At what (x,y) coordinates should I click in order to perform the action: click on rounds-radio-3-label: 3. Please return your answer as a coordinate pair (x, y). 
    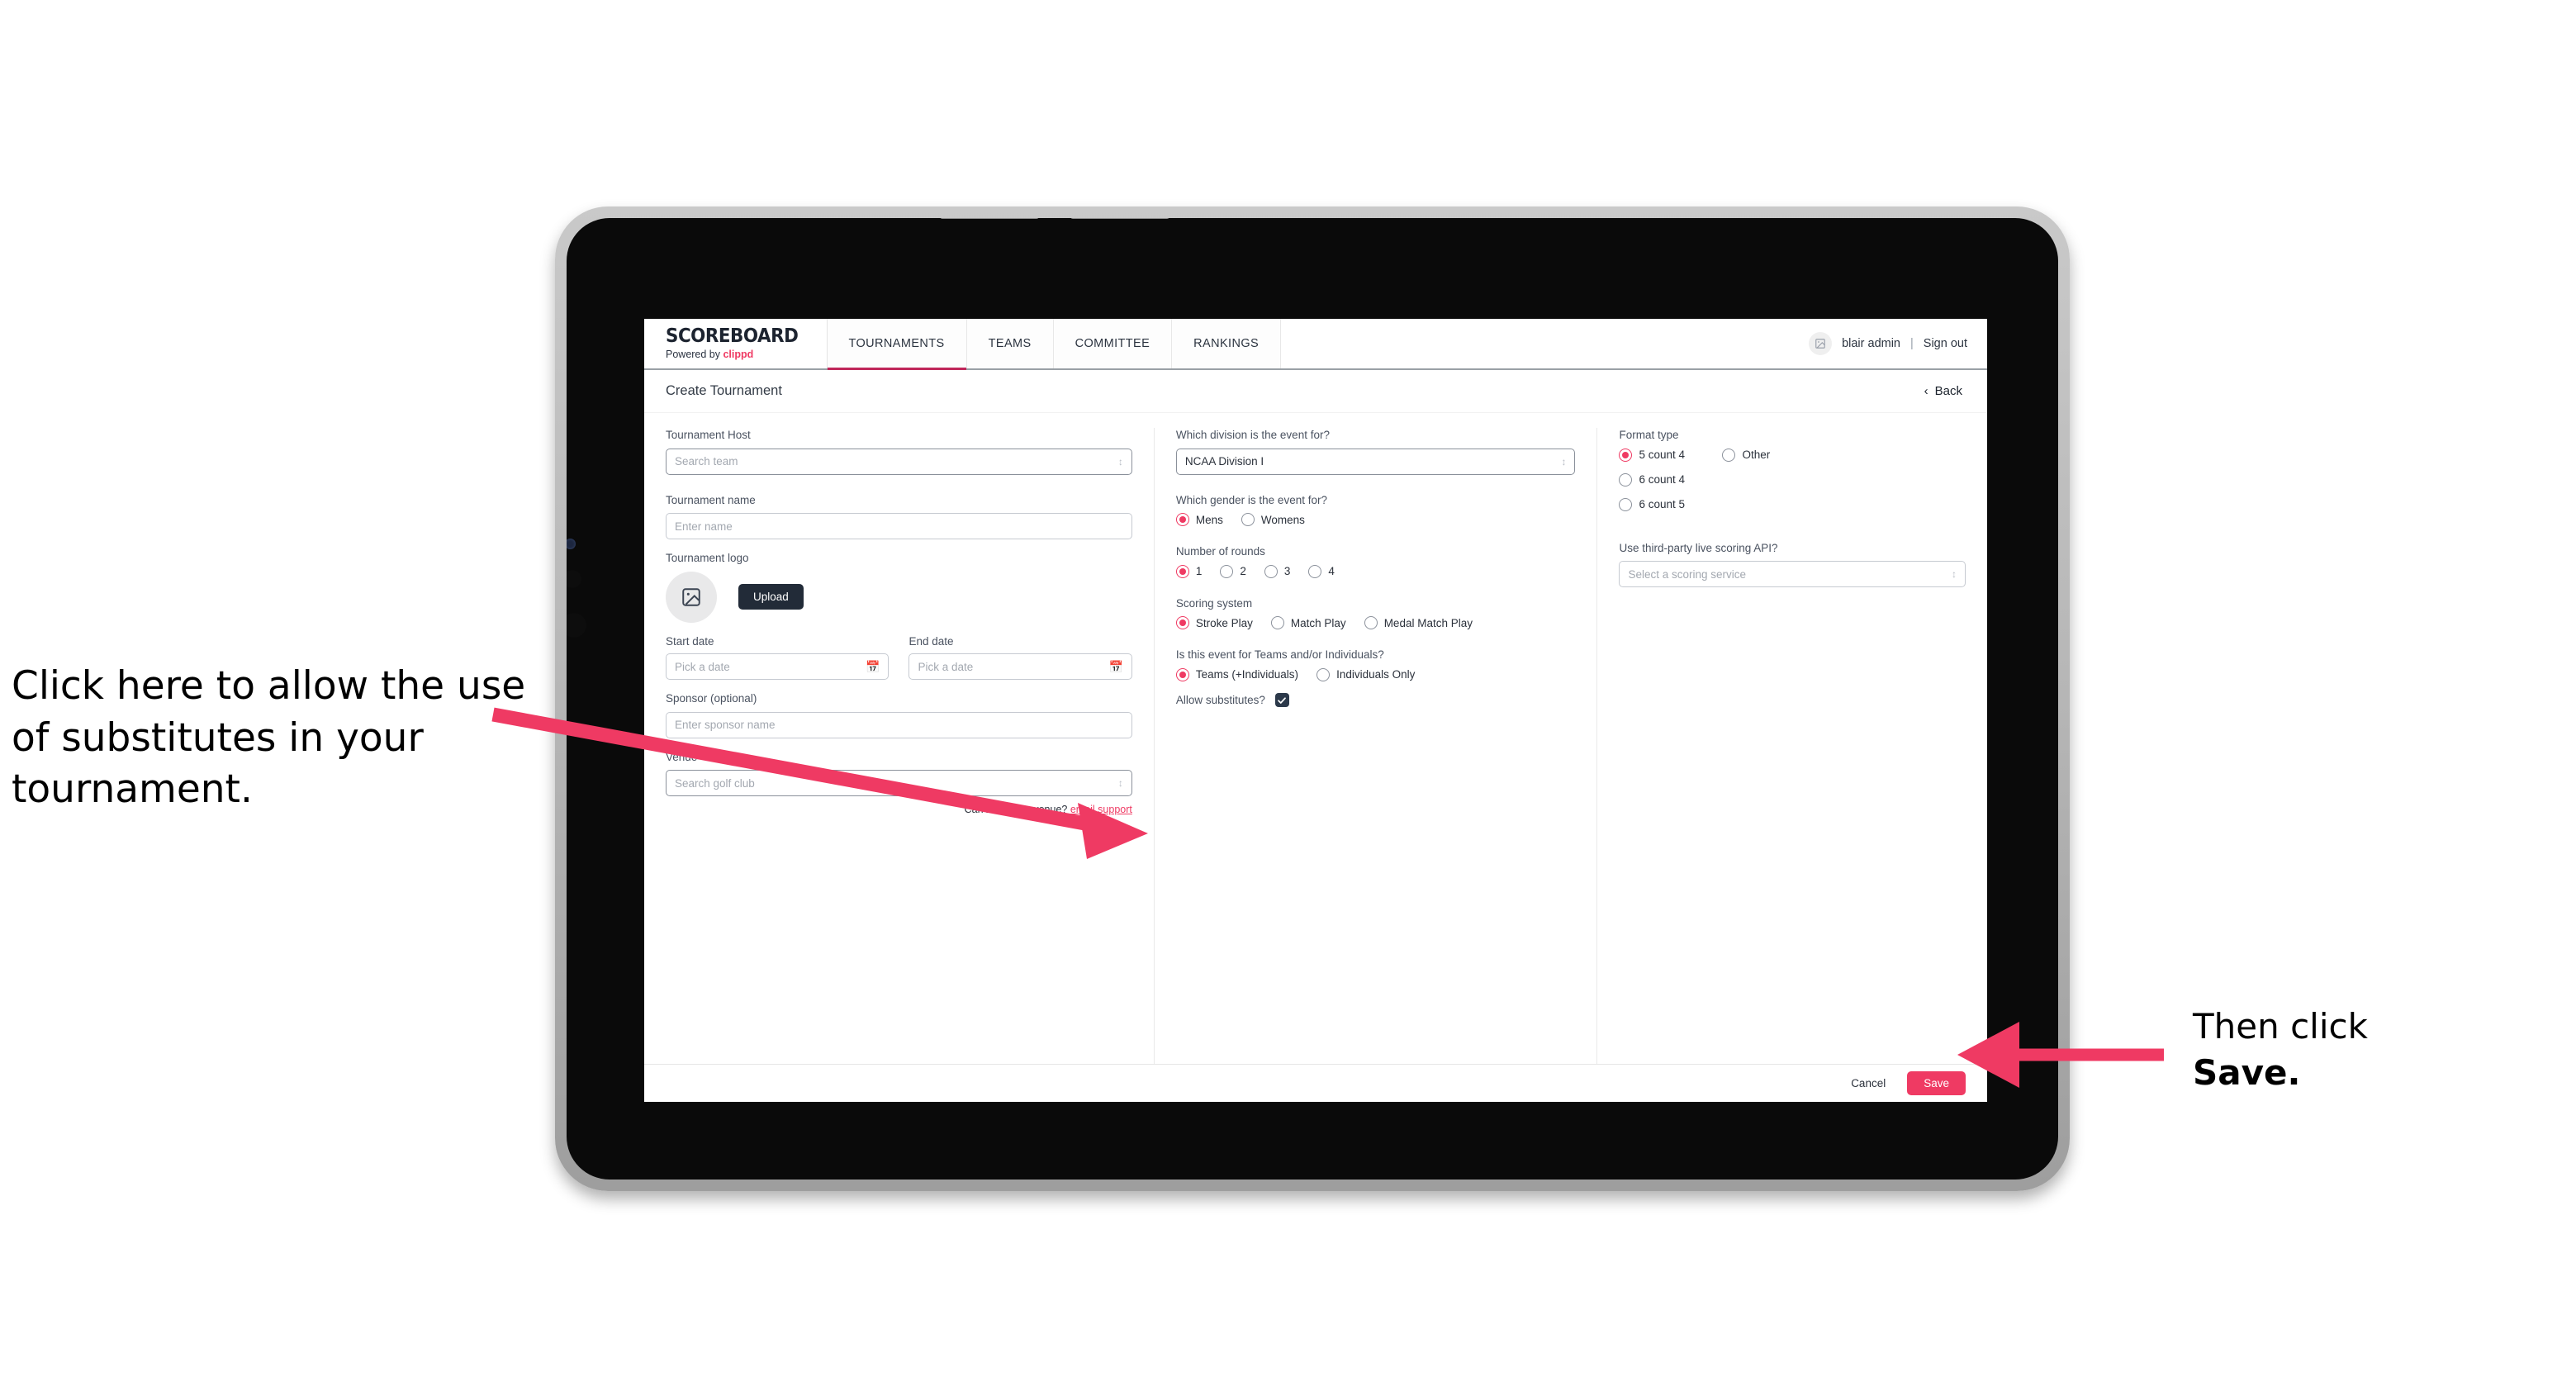
    Looking at the image, I should click on (1287, 571).